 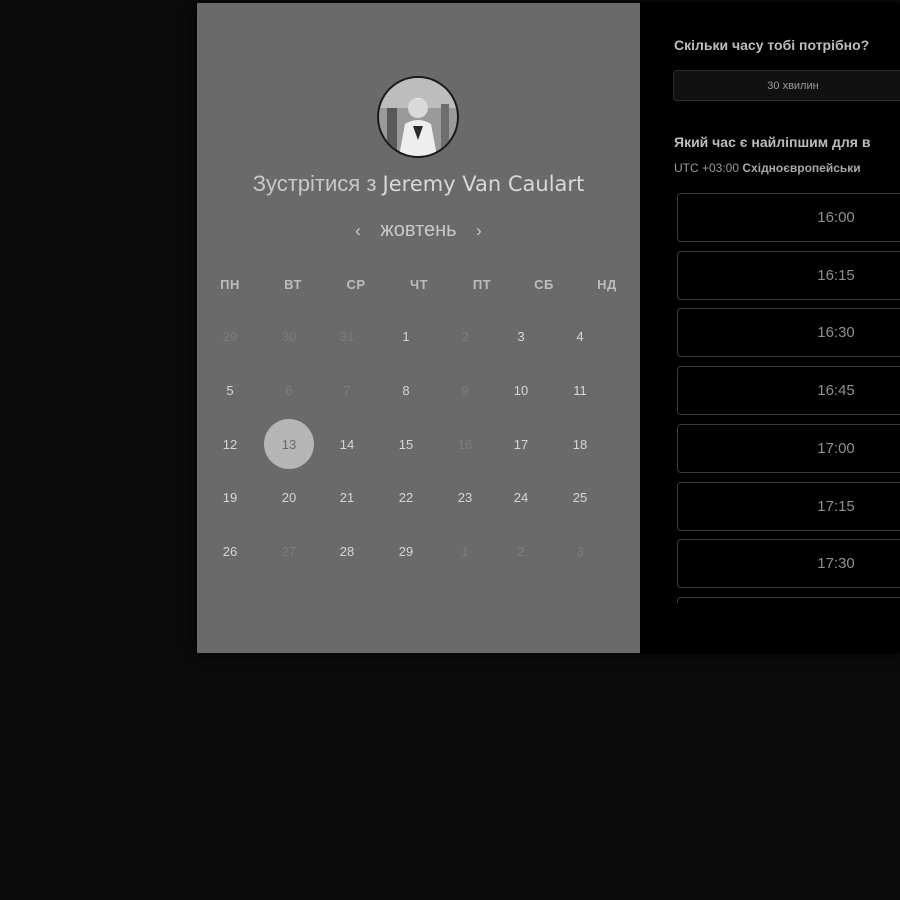 What do you see at coordinates (580, 336) in the screenshot?
I see `calendar-day: 4` at bounding box center [580, 336].